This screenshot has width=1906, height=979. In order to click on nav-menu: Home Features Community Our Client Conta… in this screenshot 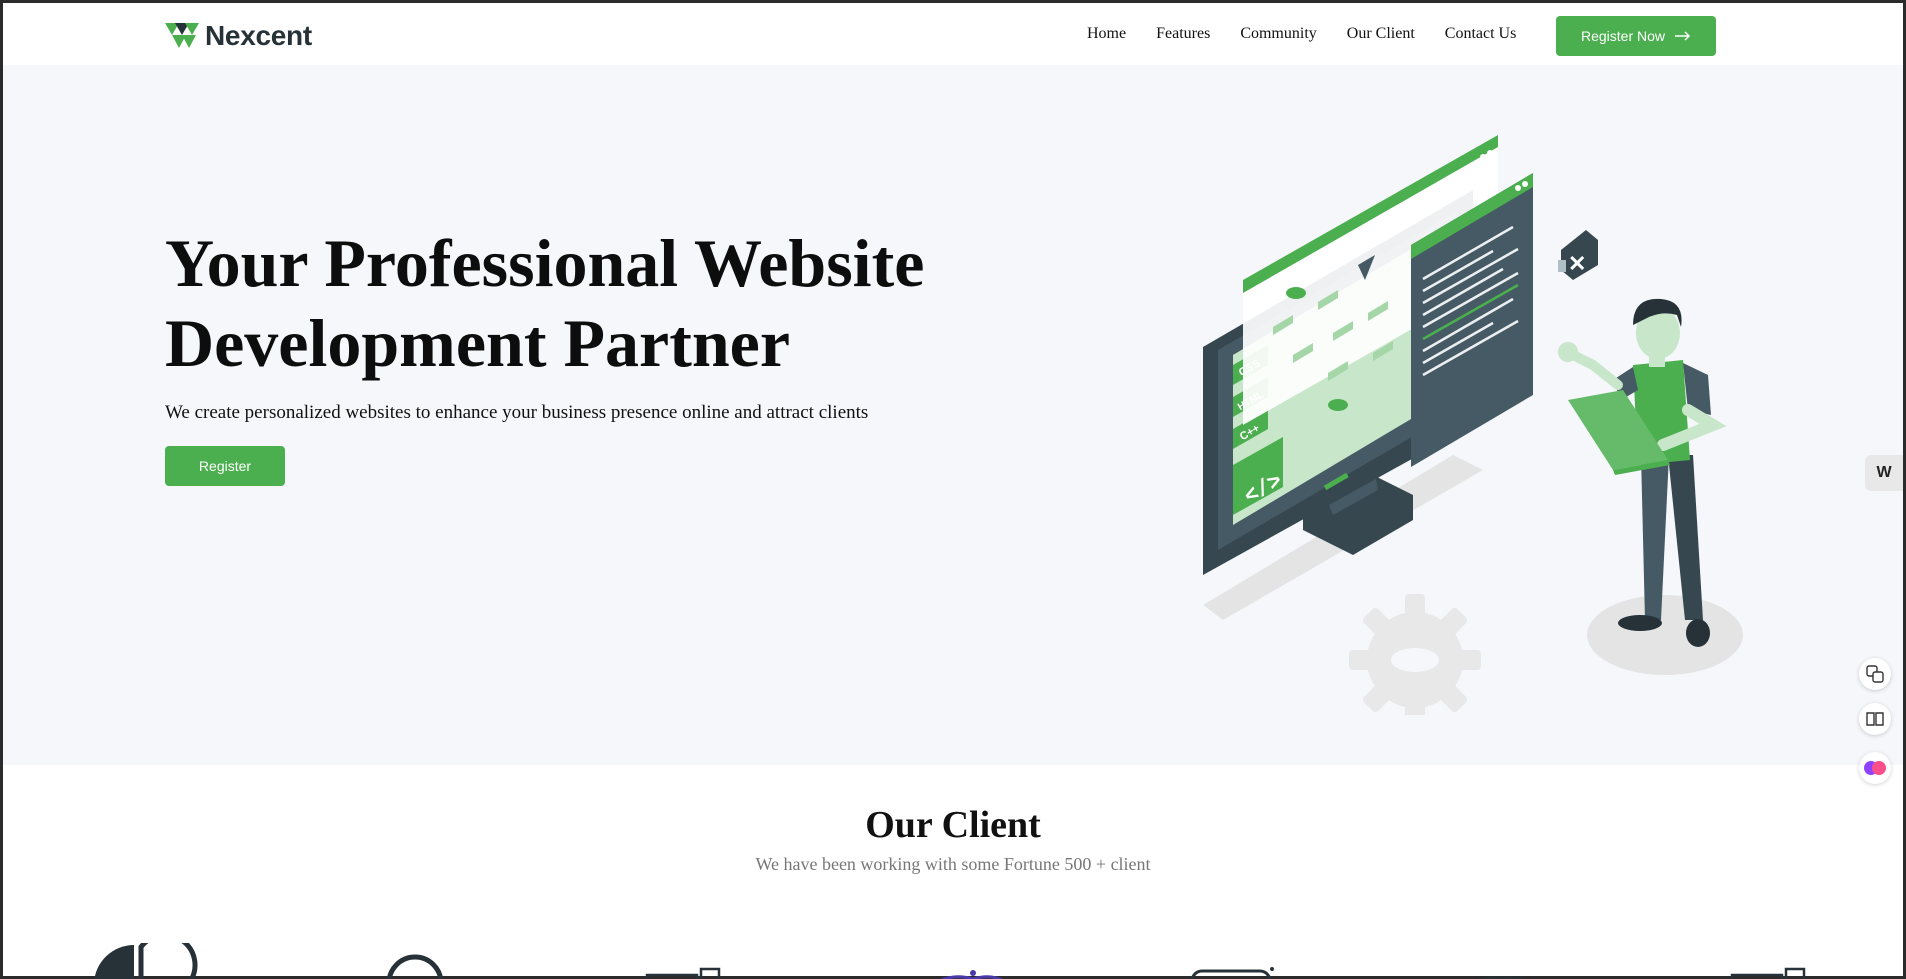, I will do `click(1301, 34)`.